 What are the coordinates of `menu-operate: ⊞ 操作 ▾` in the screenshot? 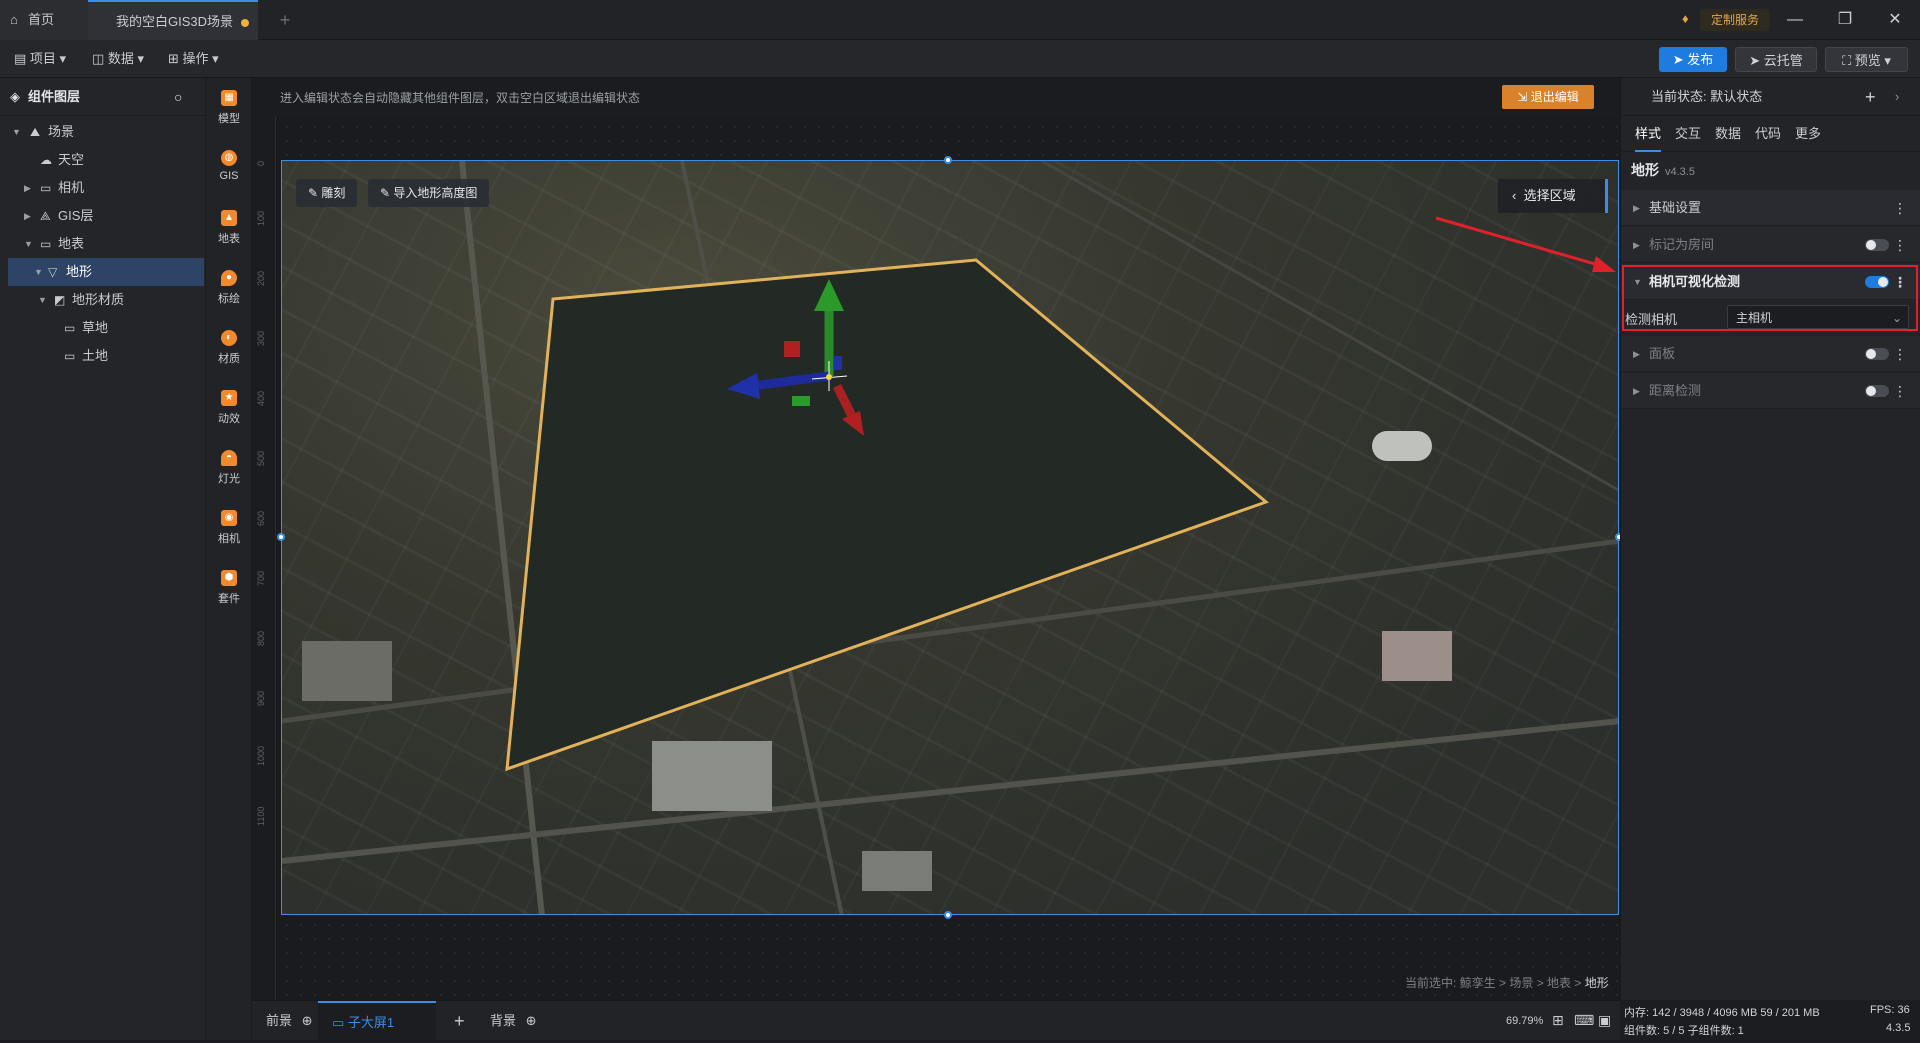 It's located at (193, 59).